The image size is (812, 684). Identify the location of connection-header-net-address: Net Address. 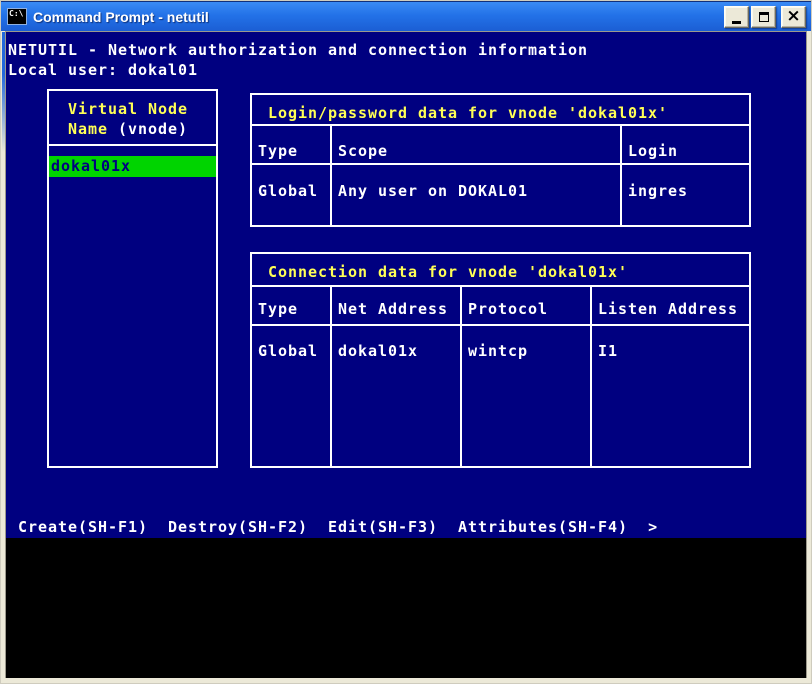
(393, 309).